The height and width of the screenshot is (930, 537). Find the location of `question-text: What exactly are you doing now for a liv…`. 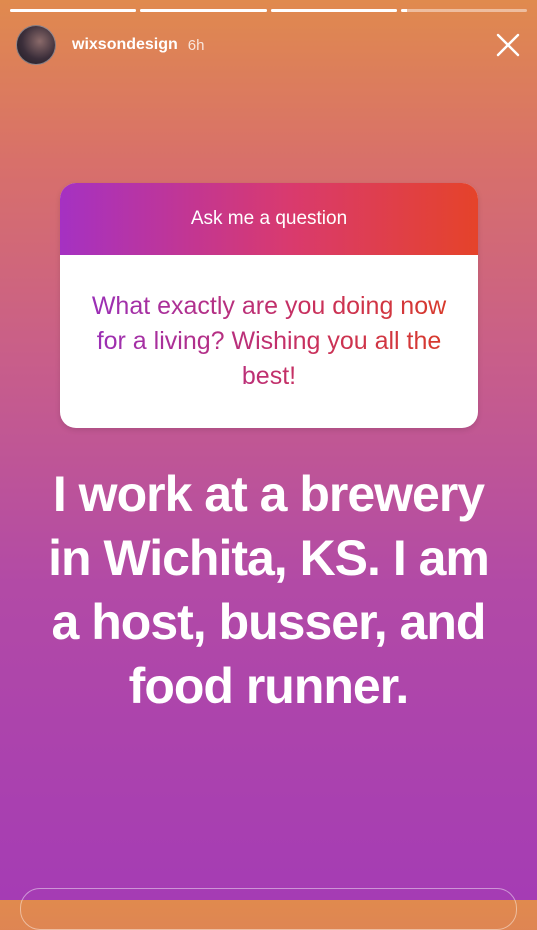

question-text: What exactly are you doing now for a liv… is located at coordinates (269, 341).